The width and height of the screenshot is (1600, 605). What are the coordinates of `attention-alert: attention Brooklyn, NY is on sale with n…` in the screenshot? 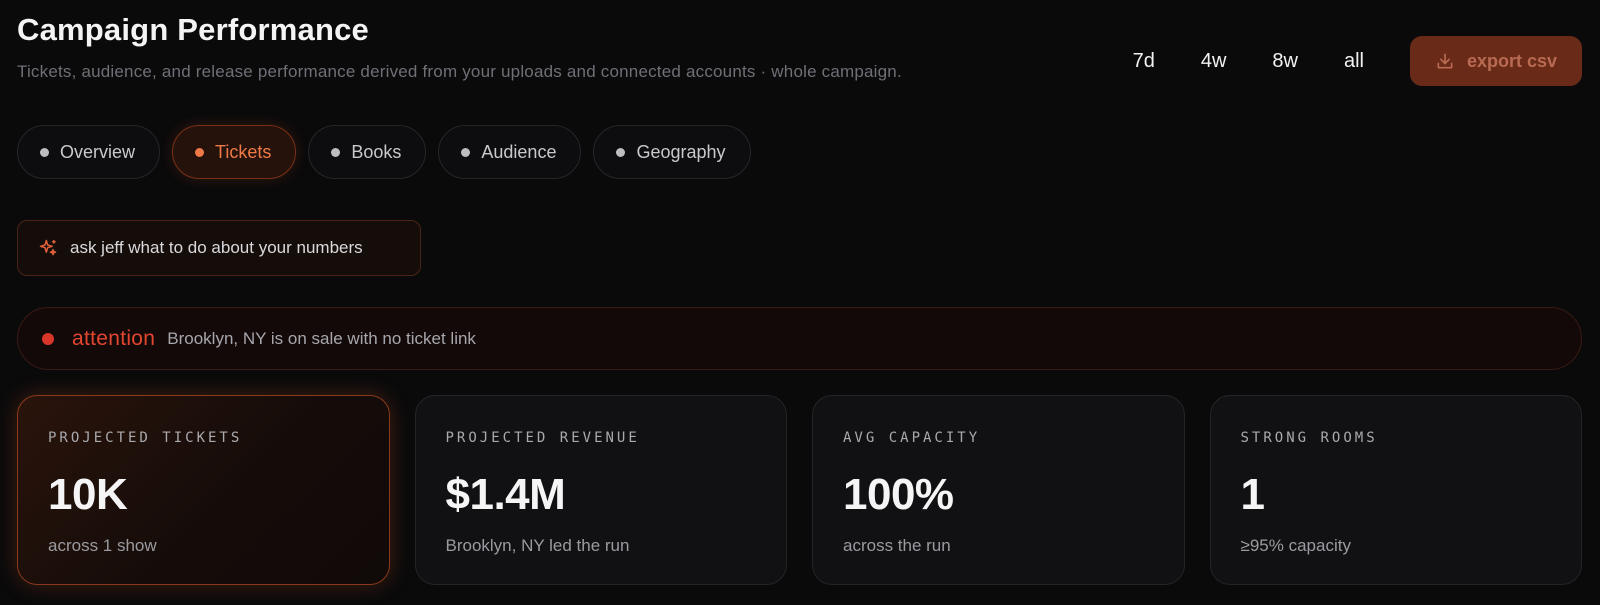 It's located at (799, 338).